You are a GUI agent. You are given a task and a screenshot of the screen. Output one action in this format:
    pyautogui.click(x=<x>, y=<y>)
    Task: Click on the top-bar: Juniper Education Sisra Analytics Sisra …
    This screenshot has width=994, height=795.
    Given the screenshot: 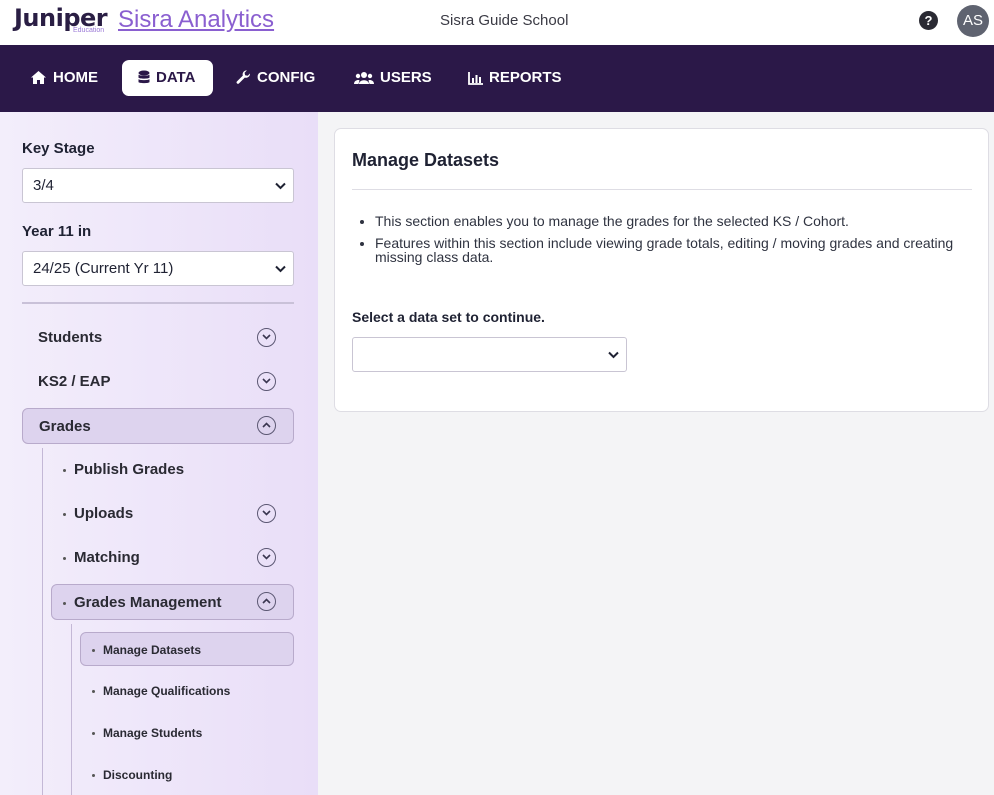 What is the action you would take?
    pyautogui.click(x=497, y=22)
    